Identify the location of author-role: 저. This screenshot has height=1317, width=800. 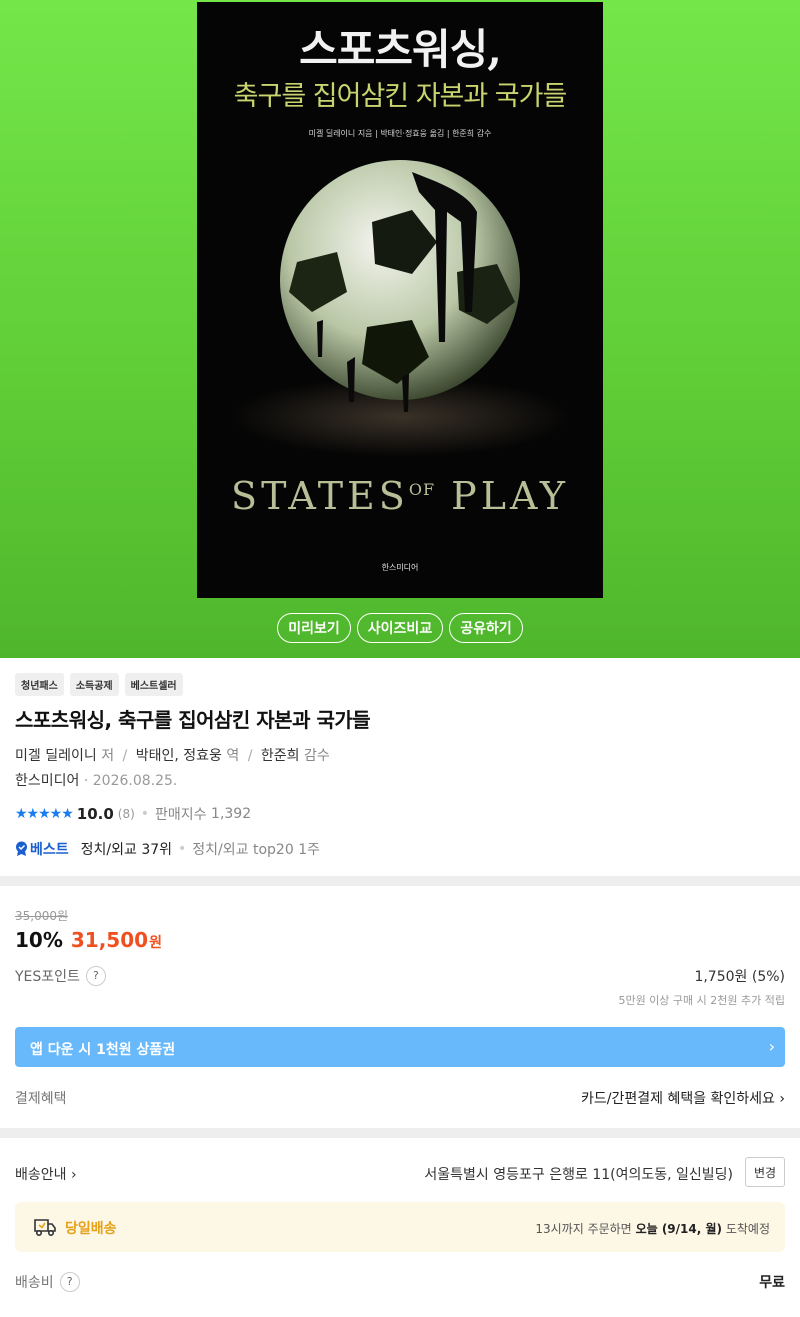
(108, 756).